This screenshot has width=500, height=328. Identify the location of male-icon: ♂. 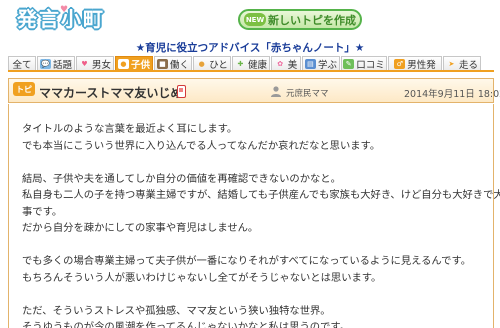
(400, 63).